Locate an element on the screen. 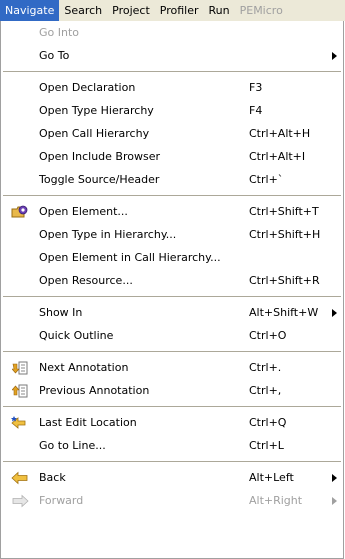  menu-item-forward: Forward Alt+Right is located at coordinates (172, 500).